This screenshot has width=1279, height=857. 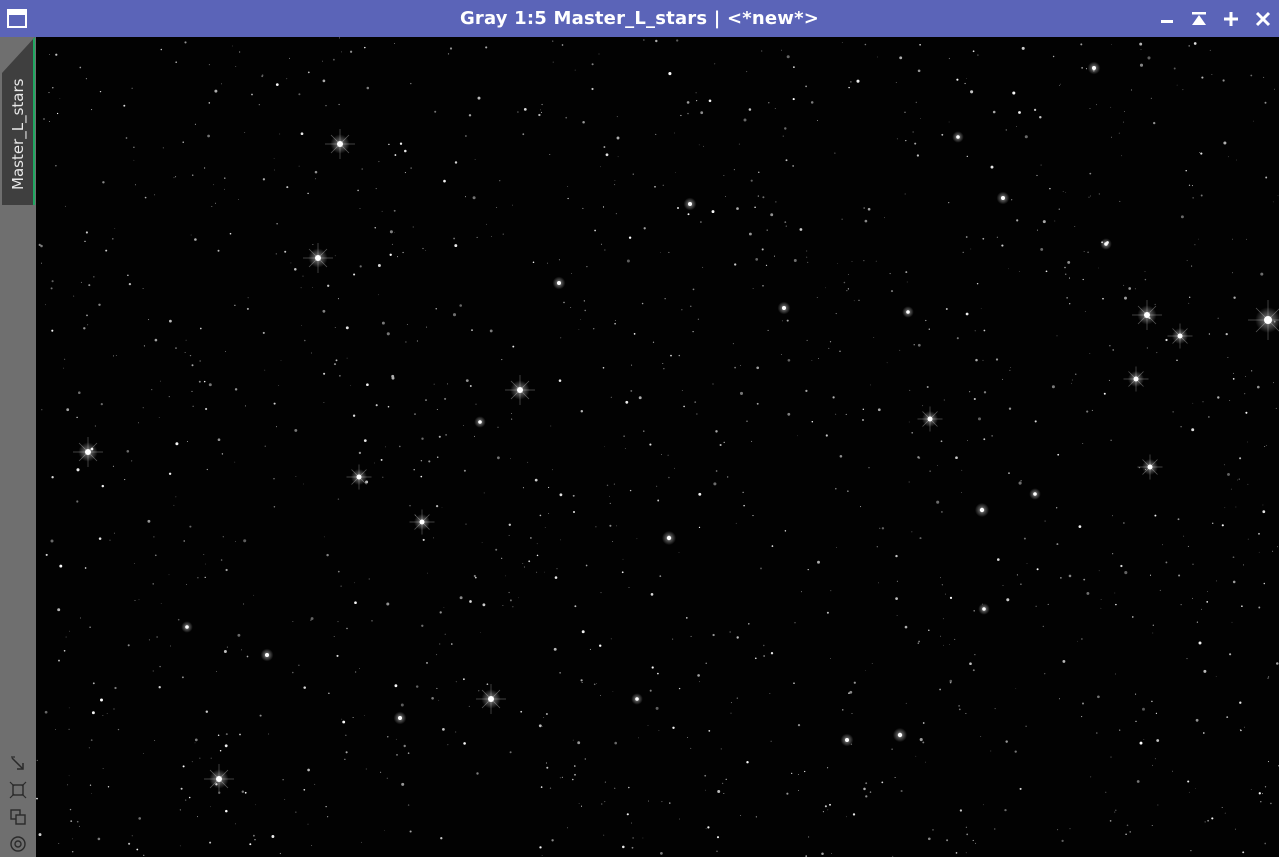 I want to click on close-button, so click(x=1263, y=19).